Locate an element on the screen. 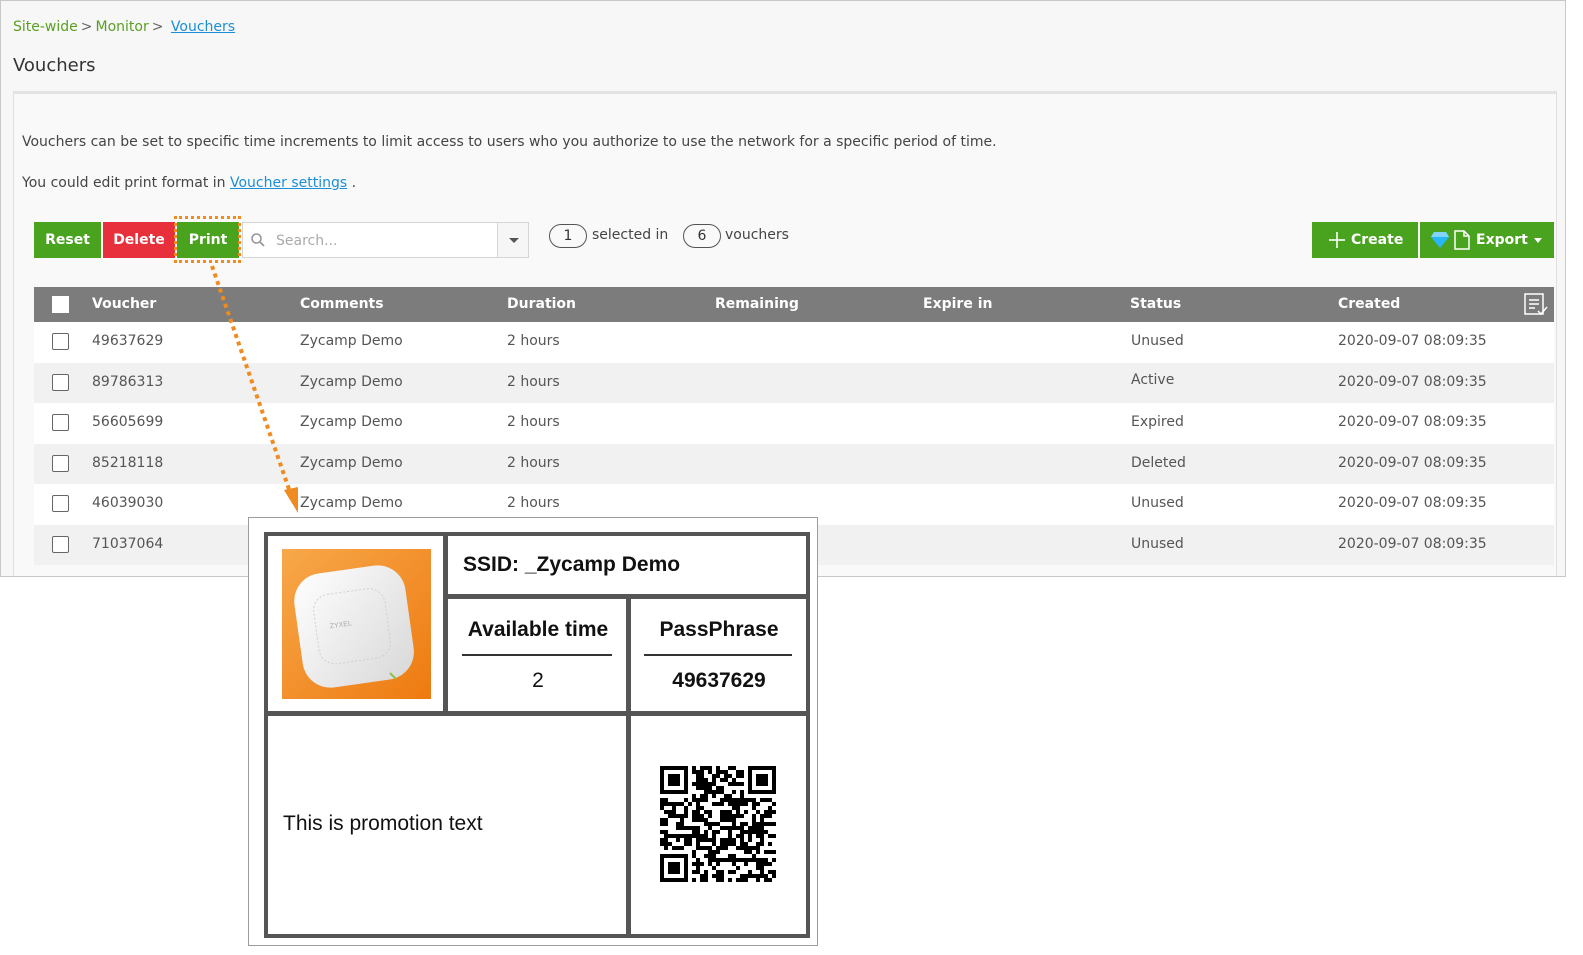 The height and width of the screenshot is (955, 1583). column-header-voucher: Voucher is located at coordinates (124, 304).